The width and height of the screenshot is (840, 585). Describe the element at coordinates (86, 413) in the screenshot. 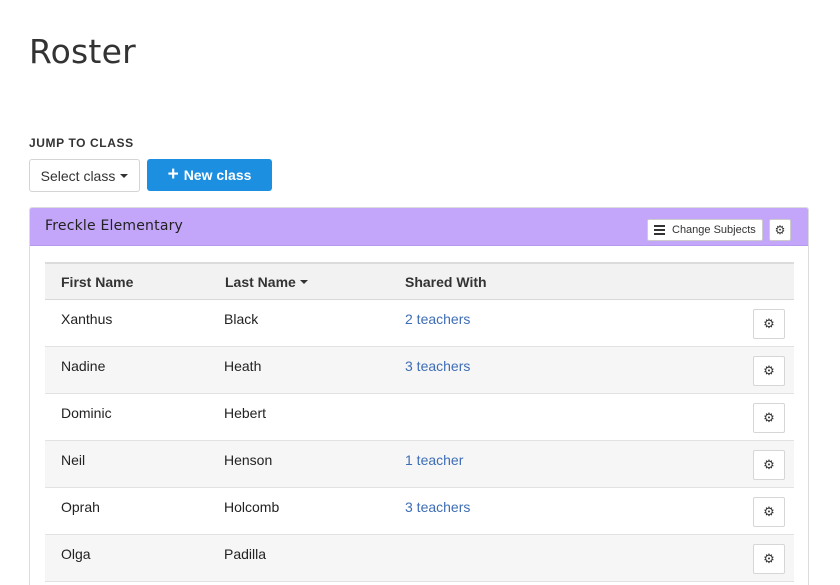

I see `first-name-cell: Dominic` at that location.